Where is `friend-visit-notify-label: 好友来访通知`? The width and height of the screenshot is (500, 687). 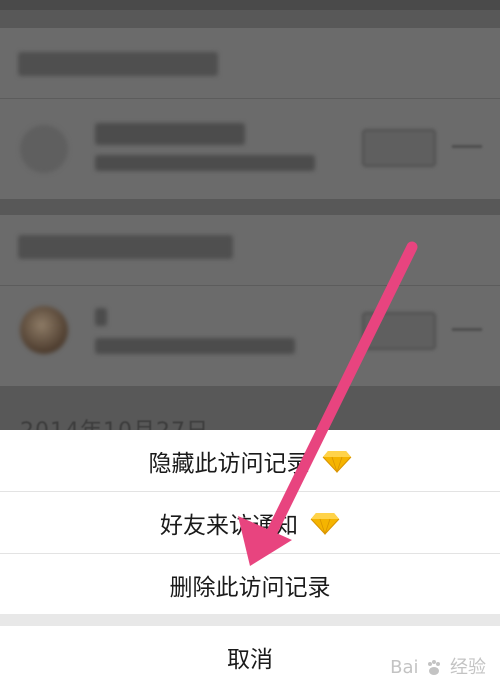
friend-visit-notify-label: 好友来访通知 is located at coordinates (229, 525).